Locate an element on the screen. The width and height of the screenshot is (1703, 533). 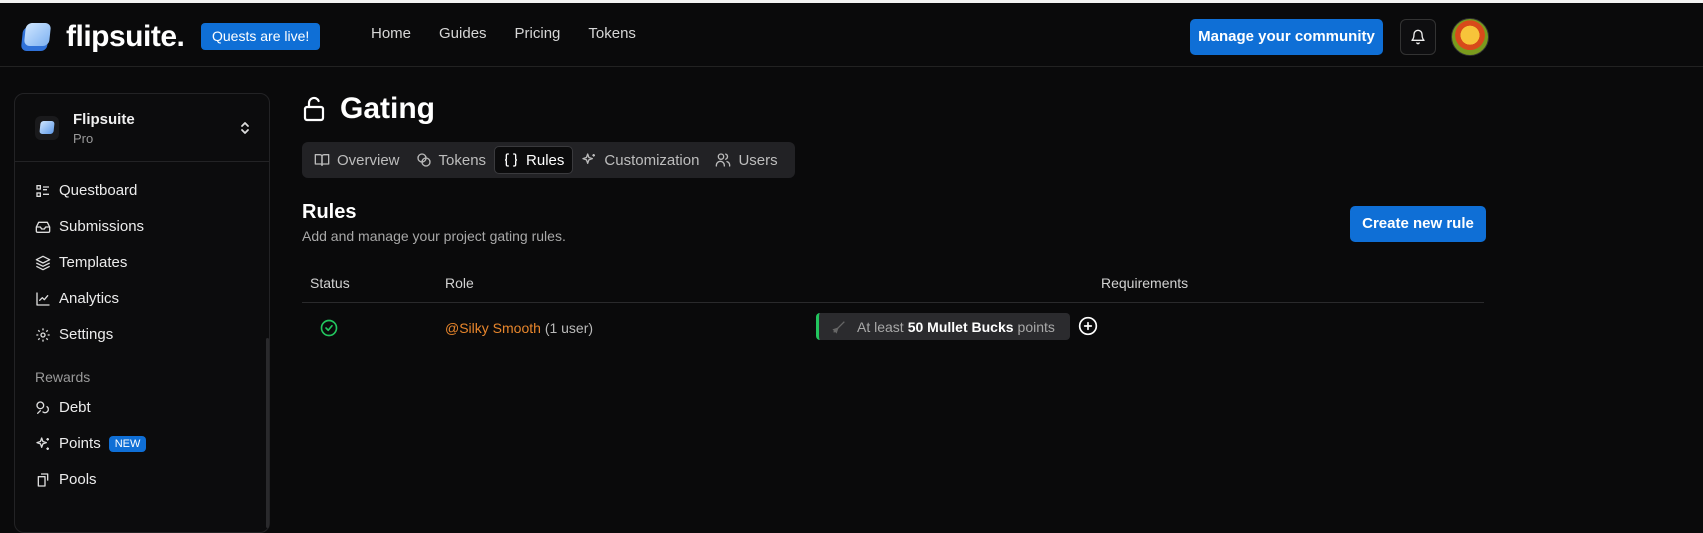
rules-section-title: Rules is located at coordinates (329, 212).